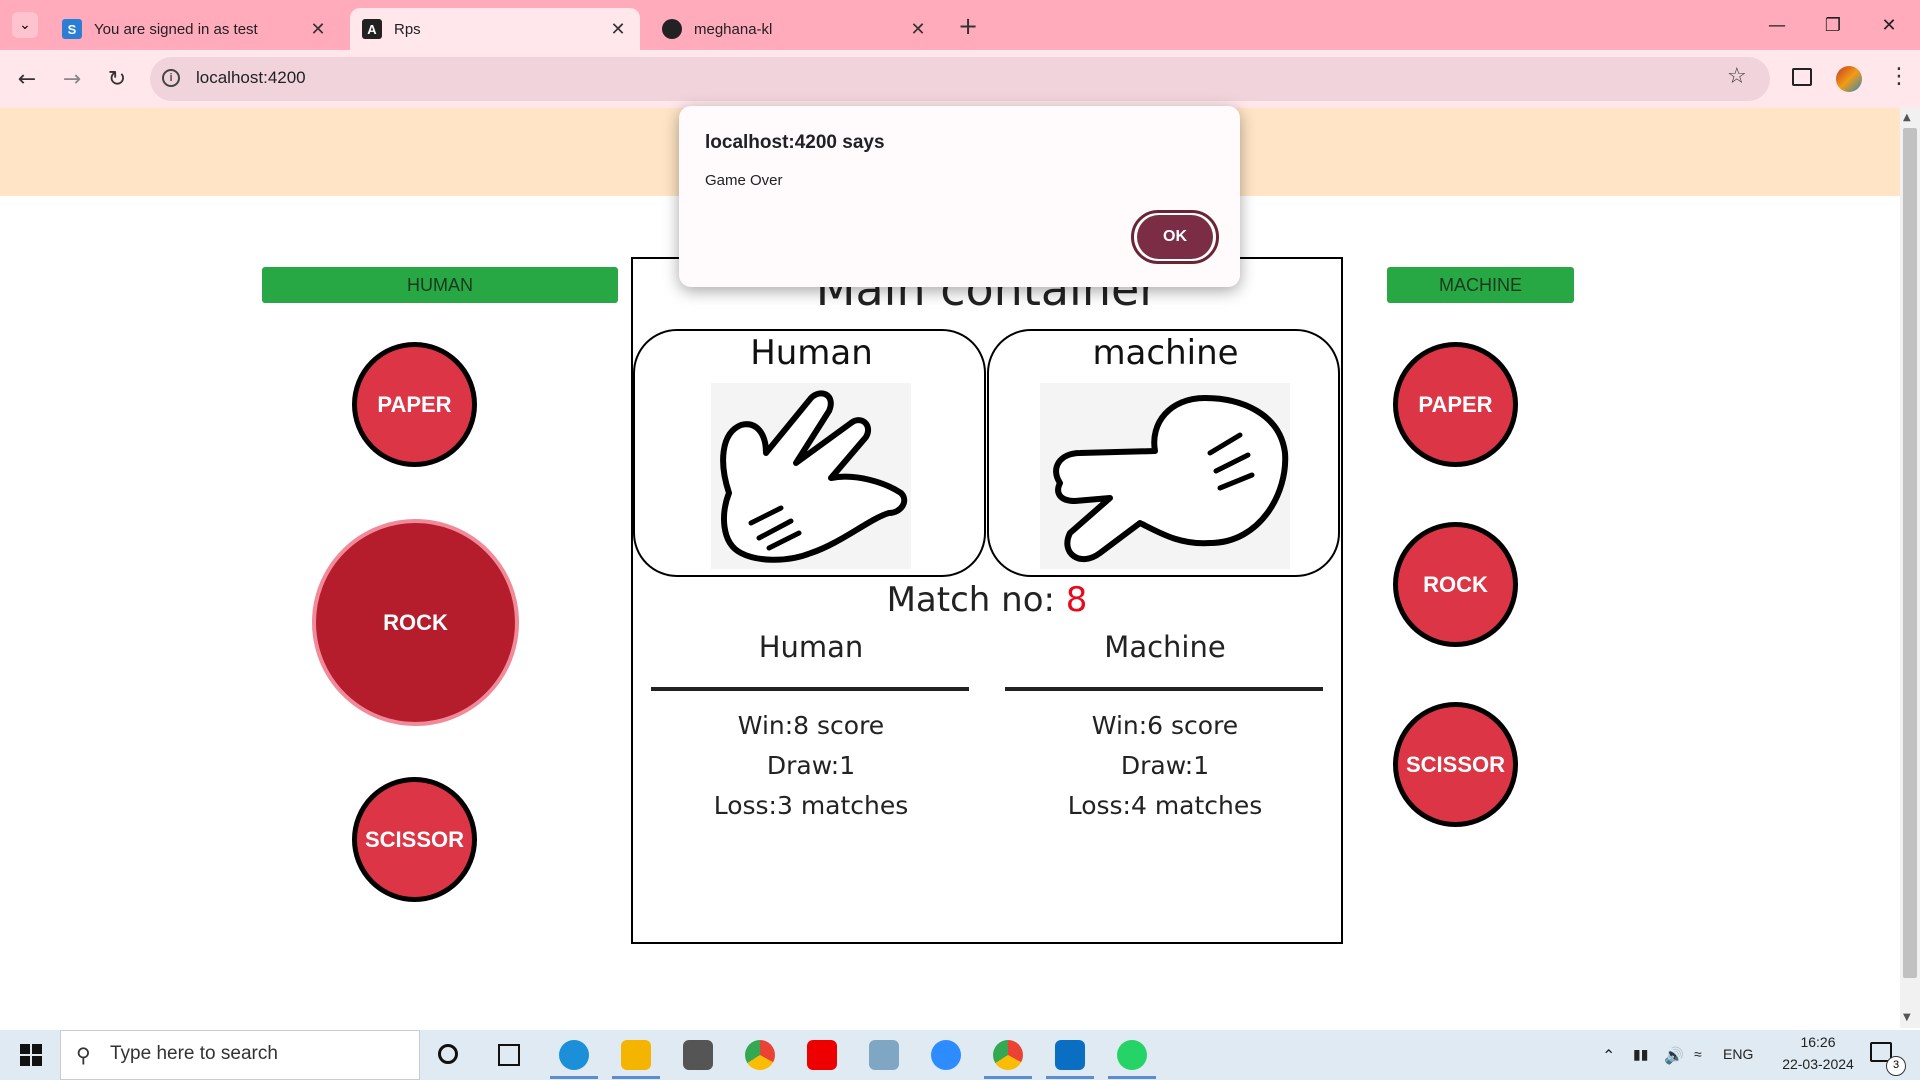 The image size is (1920, 1080). What do you see at coordinates (811, 765) in the screenshot?
I see `human-draw: Draw:1` at bounding box center [811, 765].